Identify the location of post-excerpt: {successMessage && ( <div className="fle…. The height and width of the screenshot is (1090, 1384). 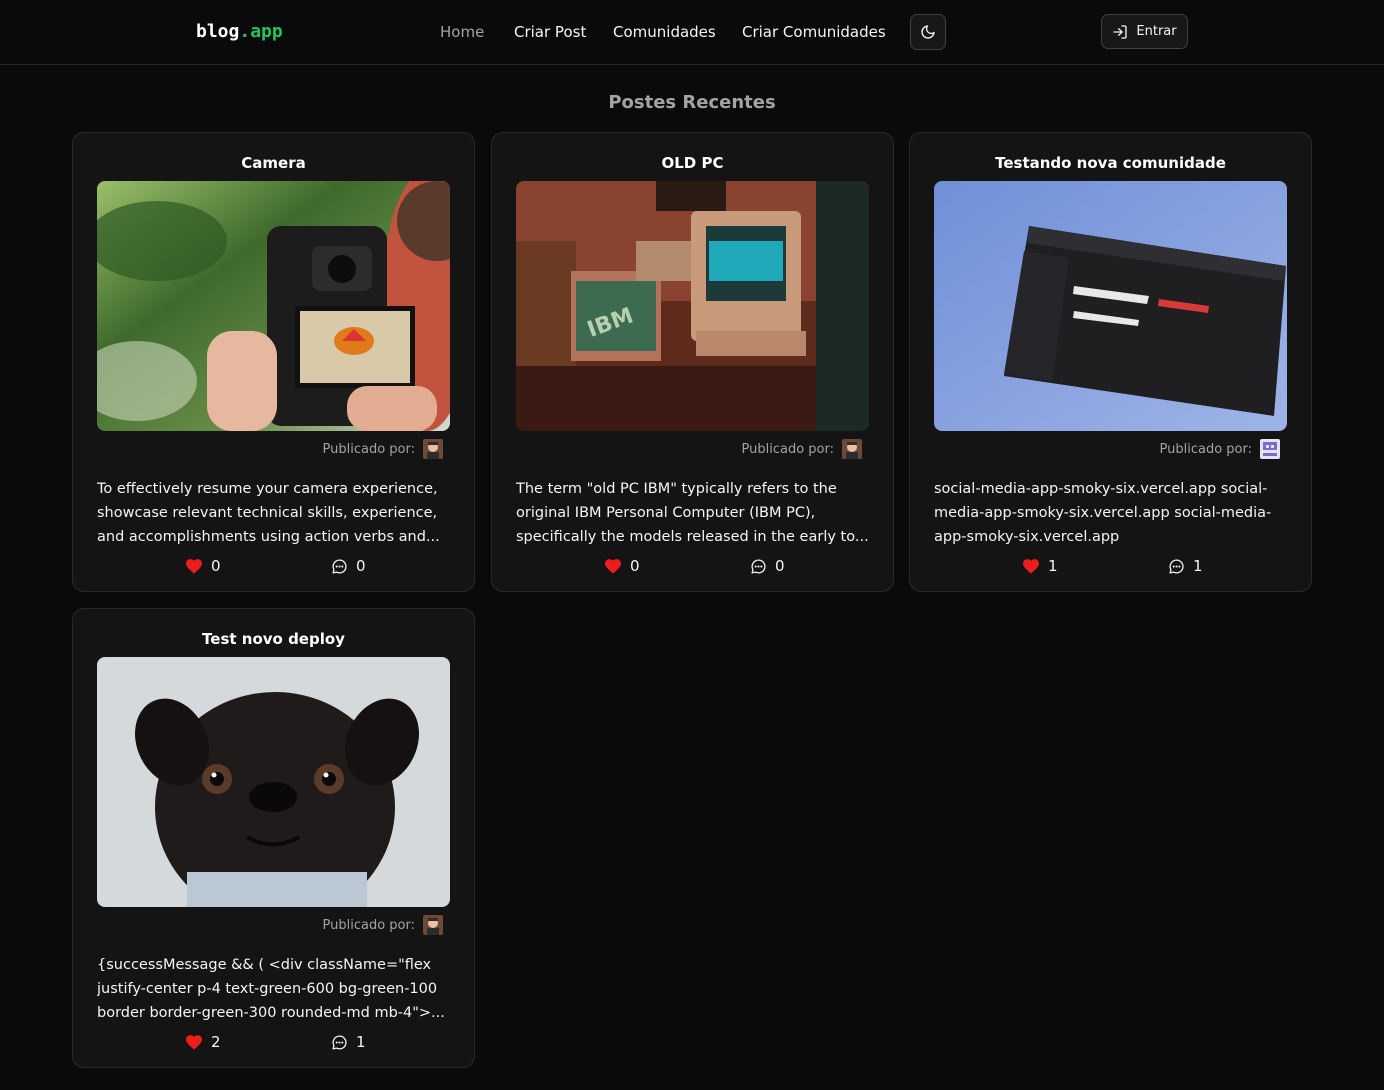
(271, 989).